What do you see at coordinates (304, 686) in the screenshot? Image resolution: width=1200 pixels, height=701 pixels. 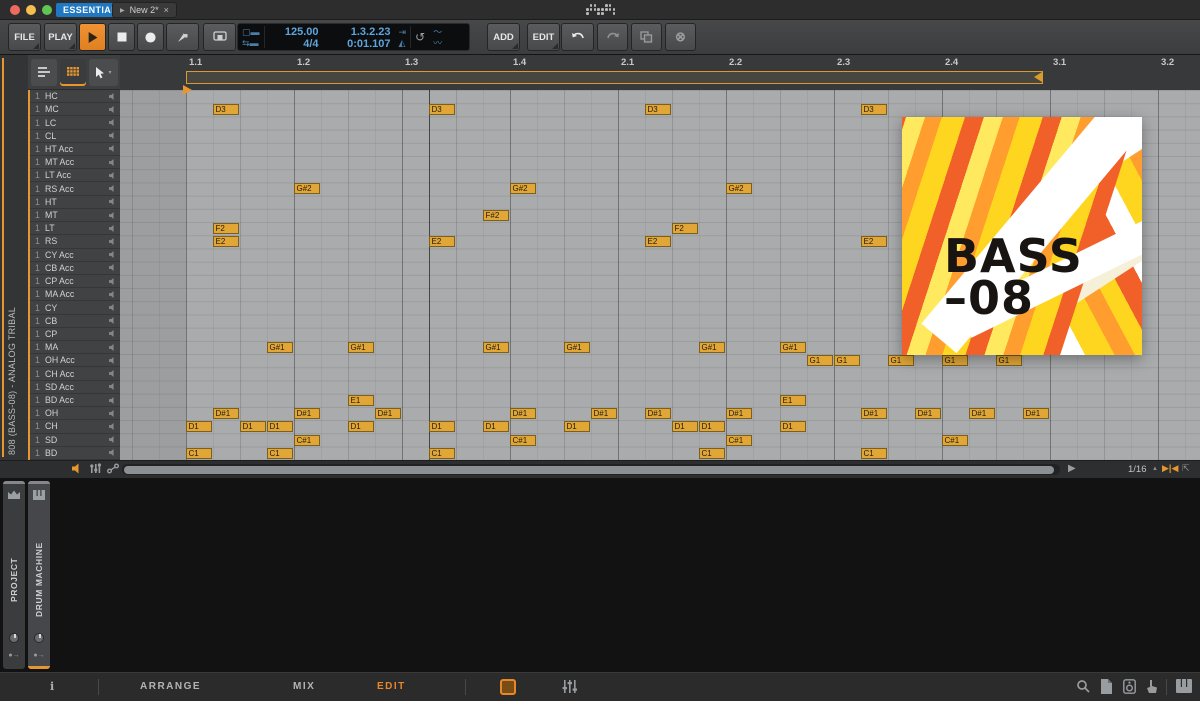 I see `view-tab-mix: MIX` at bounding box center [304, 686].